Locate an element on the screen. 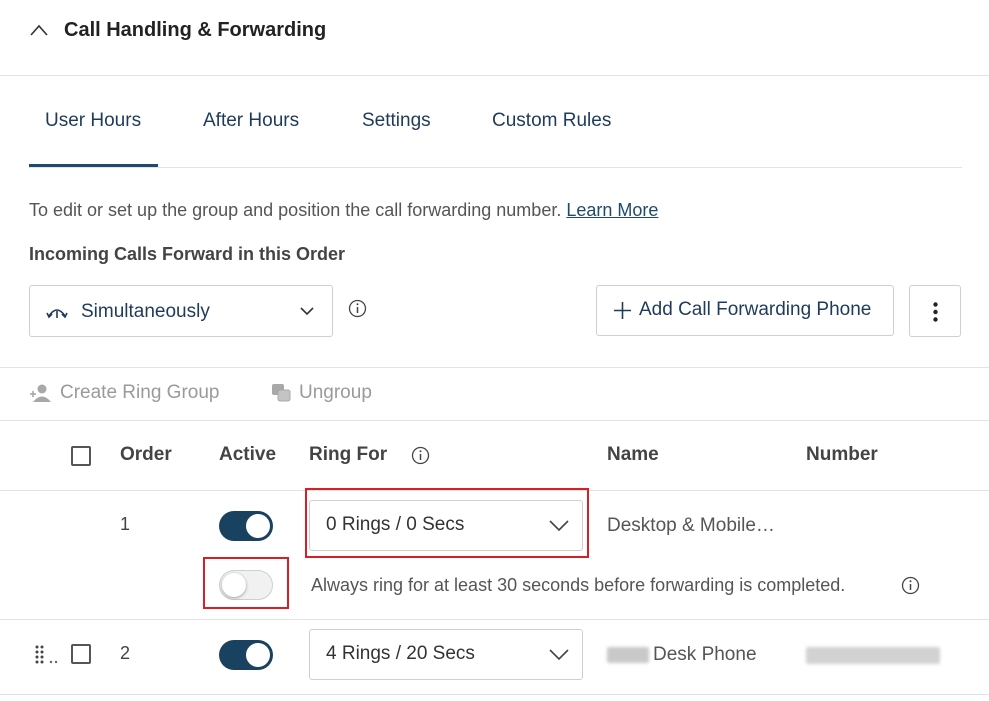 The height and width of the screenshot is (701, 989). create-ring-group-button: Create Ring Group is located at coordinates (139, 393).